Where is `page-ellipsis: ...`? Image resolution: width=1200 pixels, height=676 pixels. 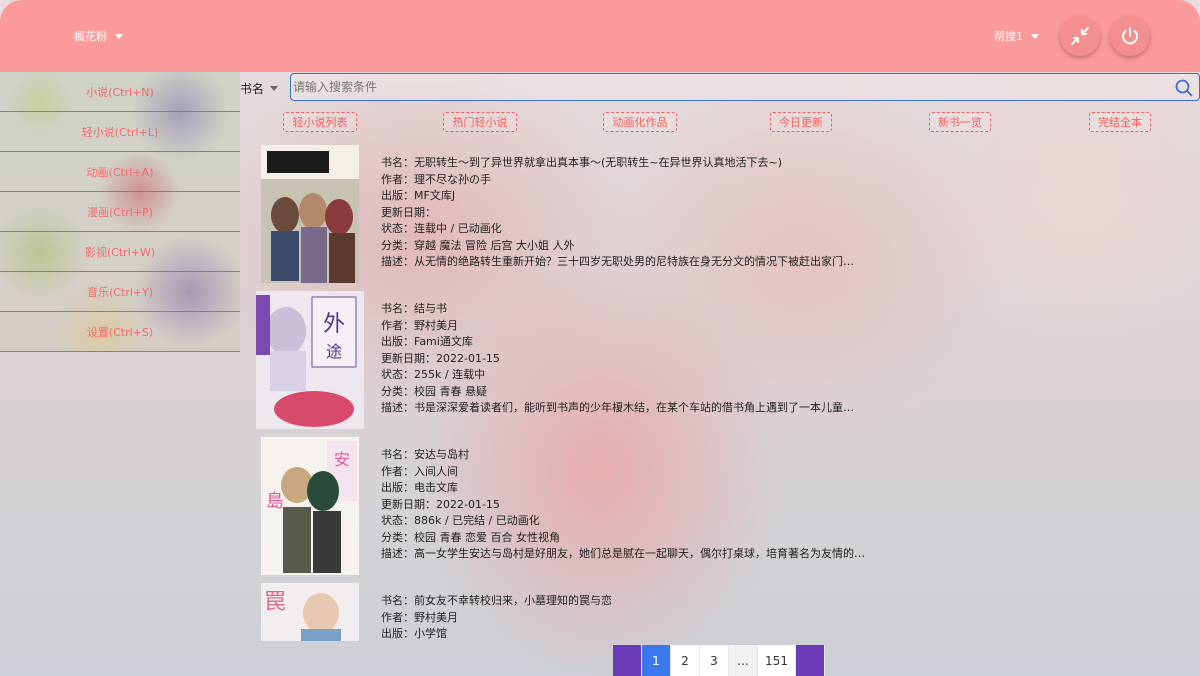
page-ellipsis: ... is located at coordinates (743, 660).